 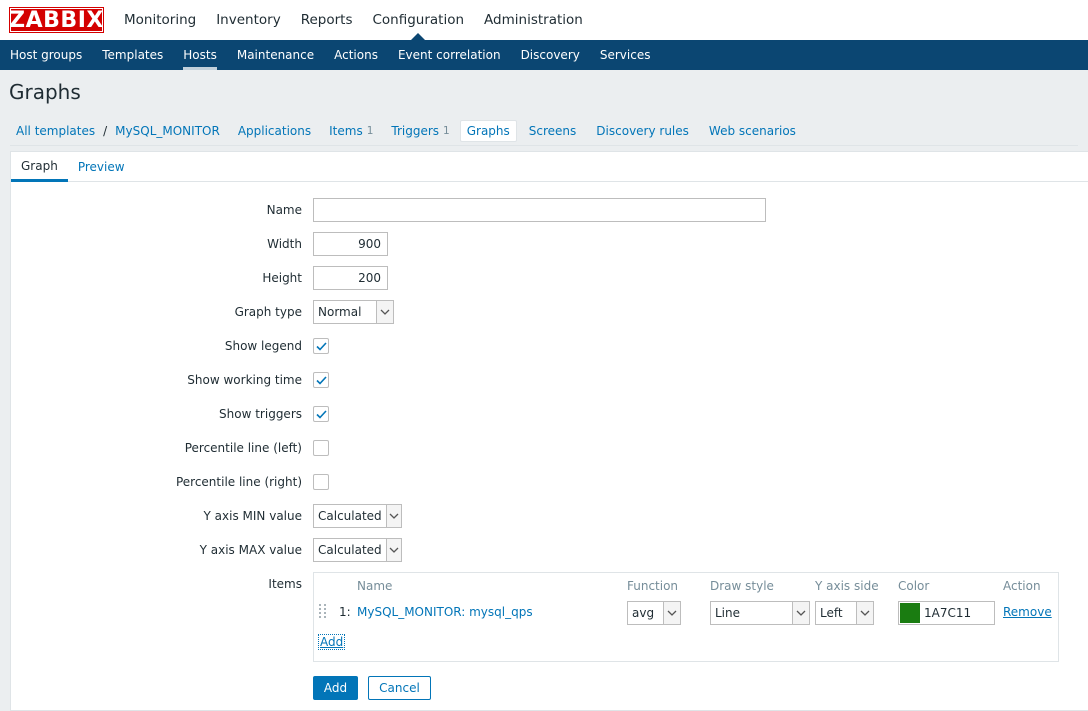 I want to click on items-label: Items, so click(x=285, y=584).